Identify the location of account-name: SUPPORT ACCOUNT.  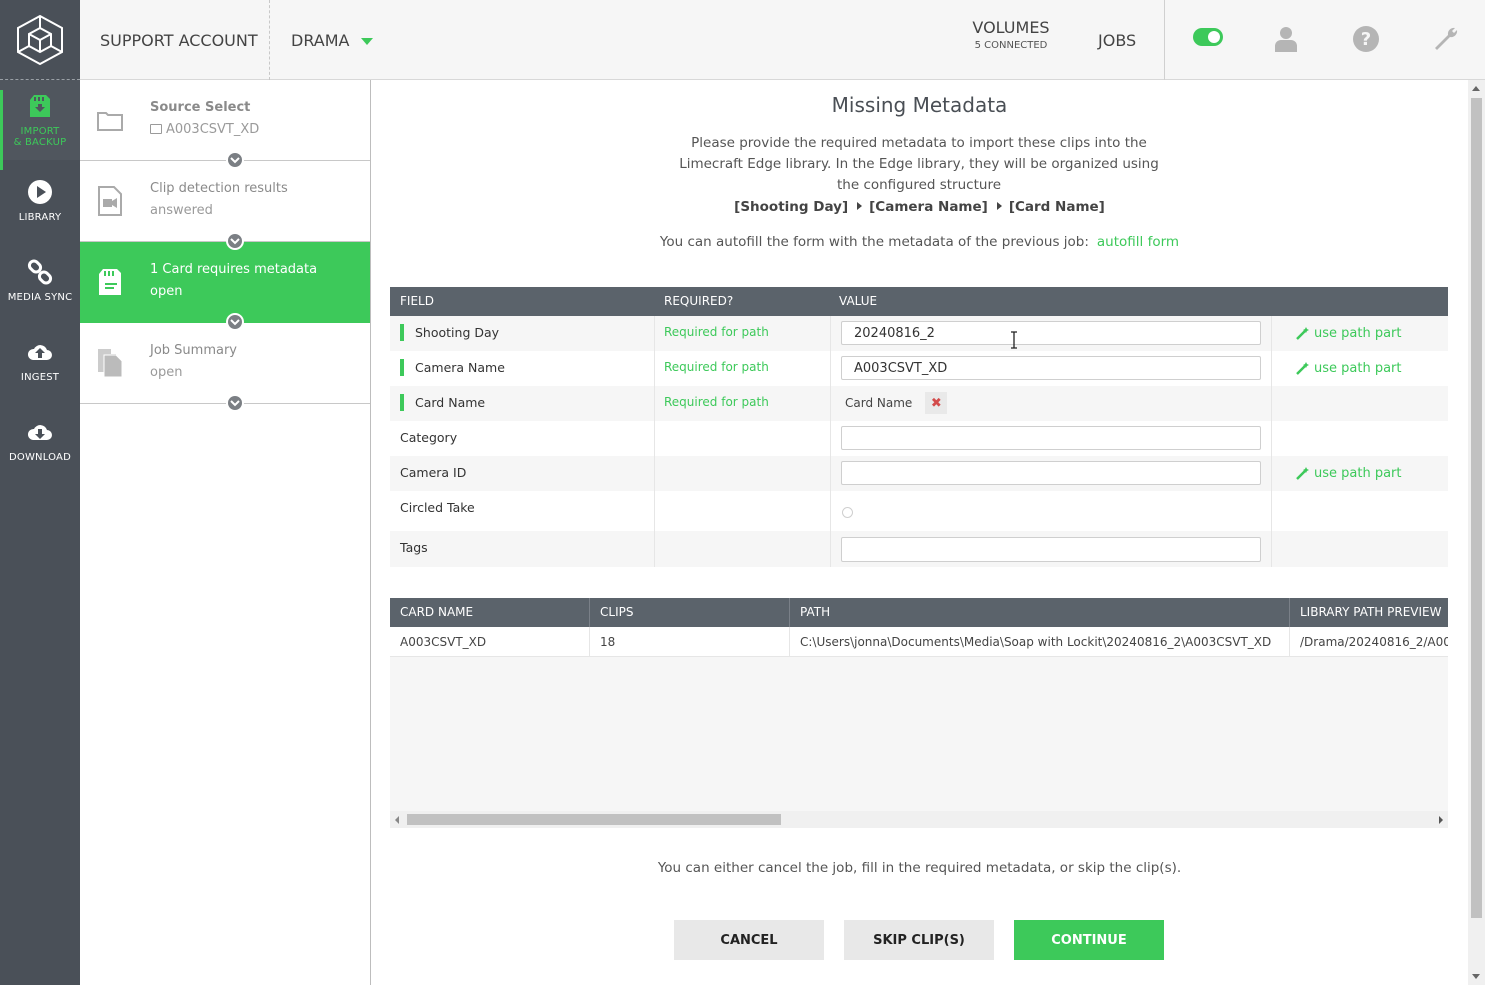
(175, 40).